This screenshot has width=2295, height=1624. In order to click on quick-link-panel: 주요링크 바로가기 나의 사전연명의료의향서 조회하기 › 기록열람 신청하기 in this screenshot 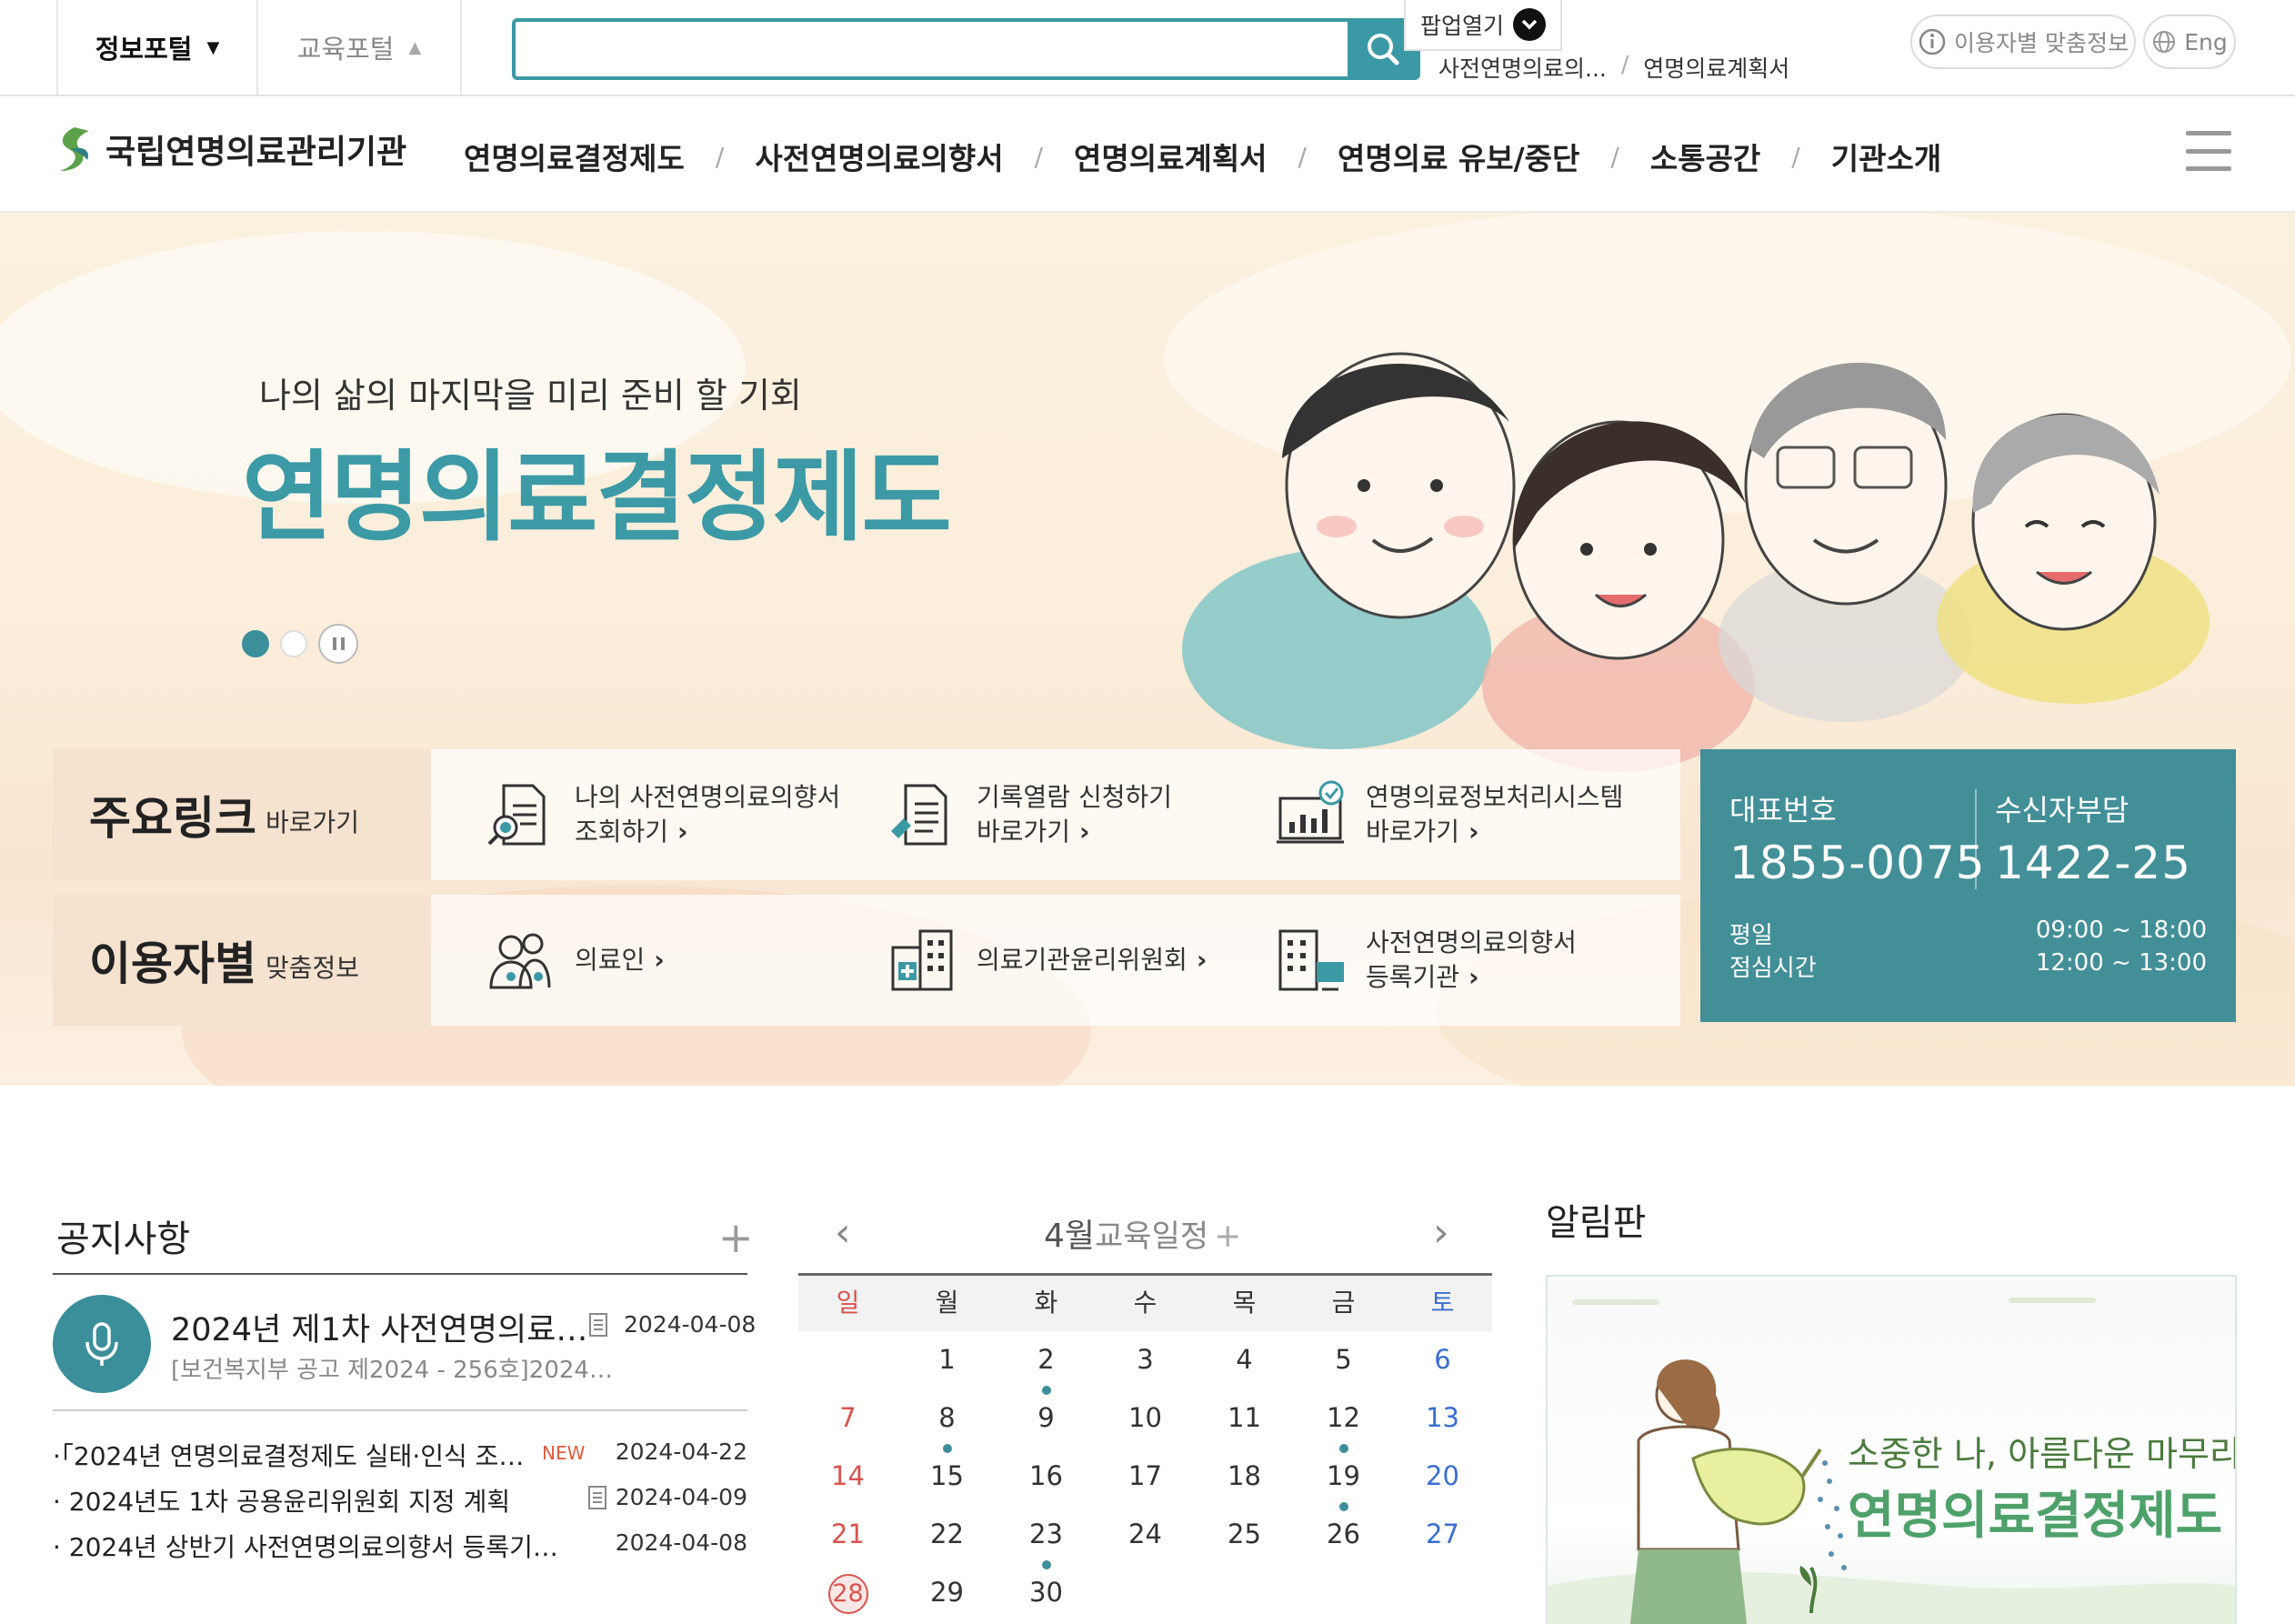, I will do `click(866, 887)`.